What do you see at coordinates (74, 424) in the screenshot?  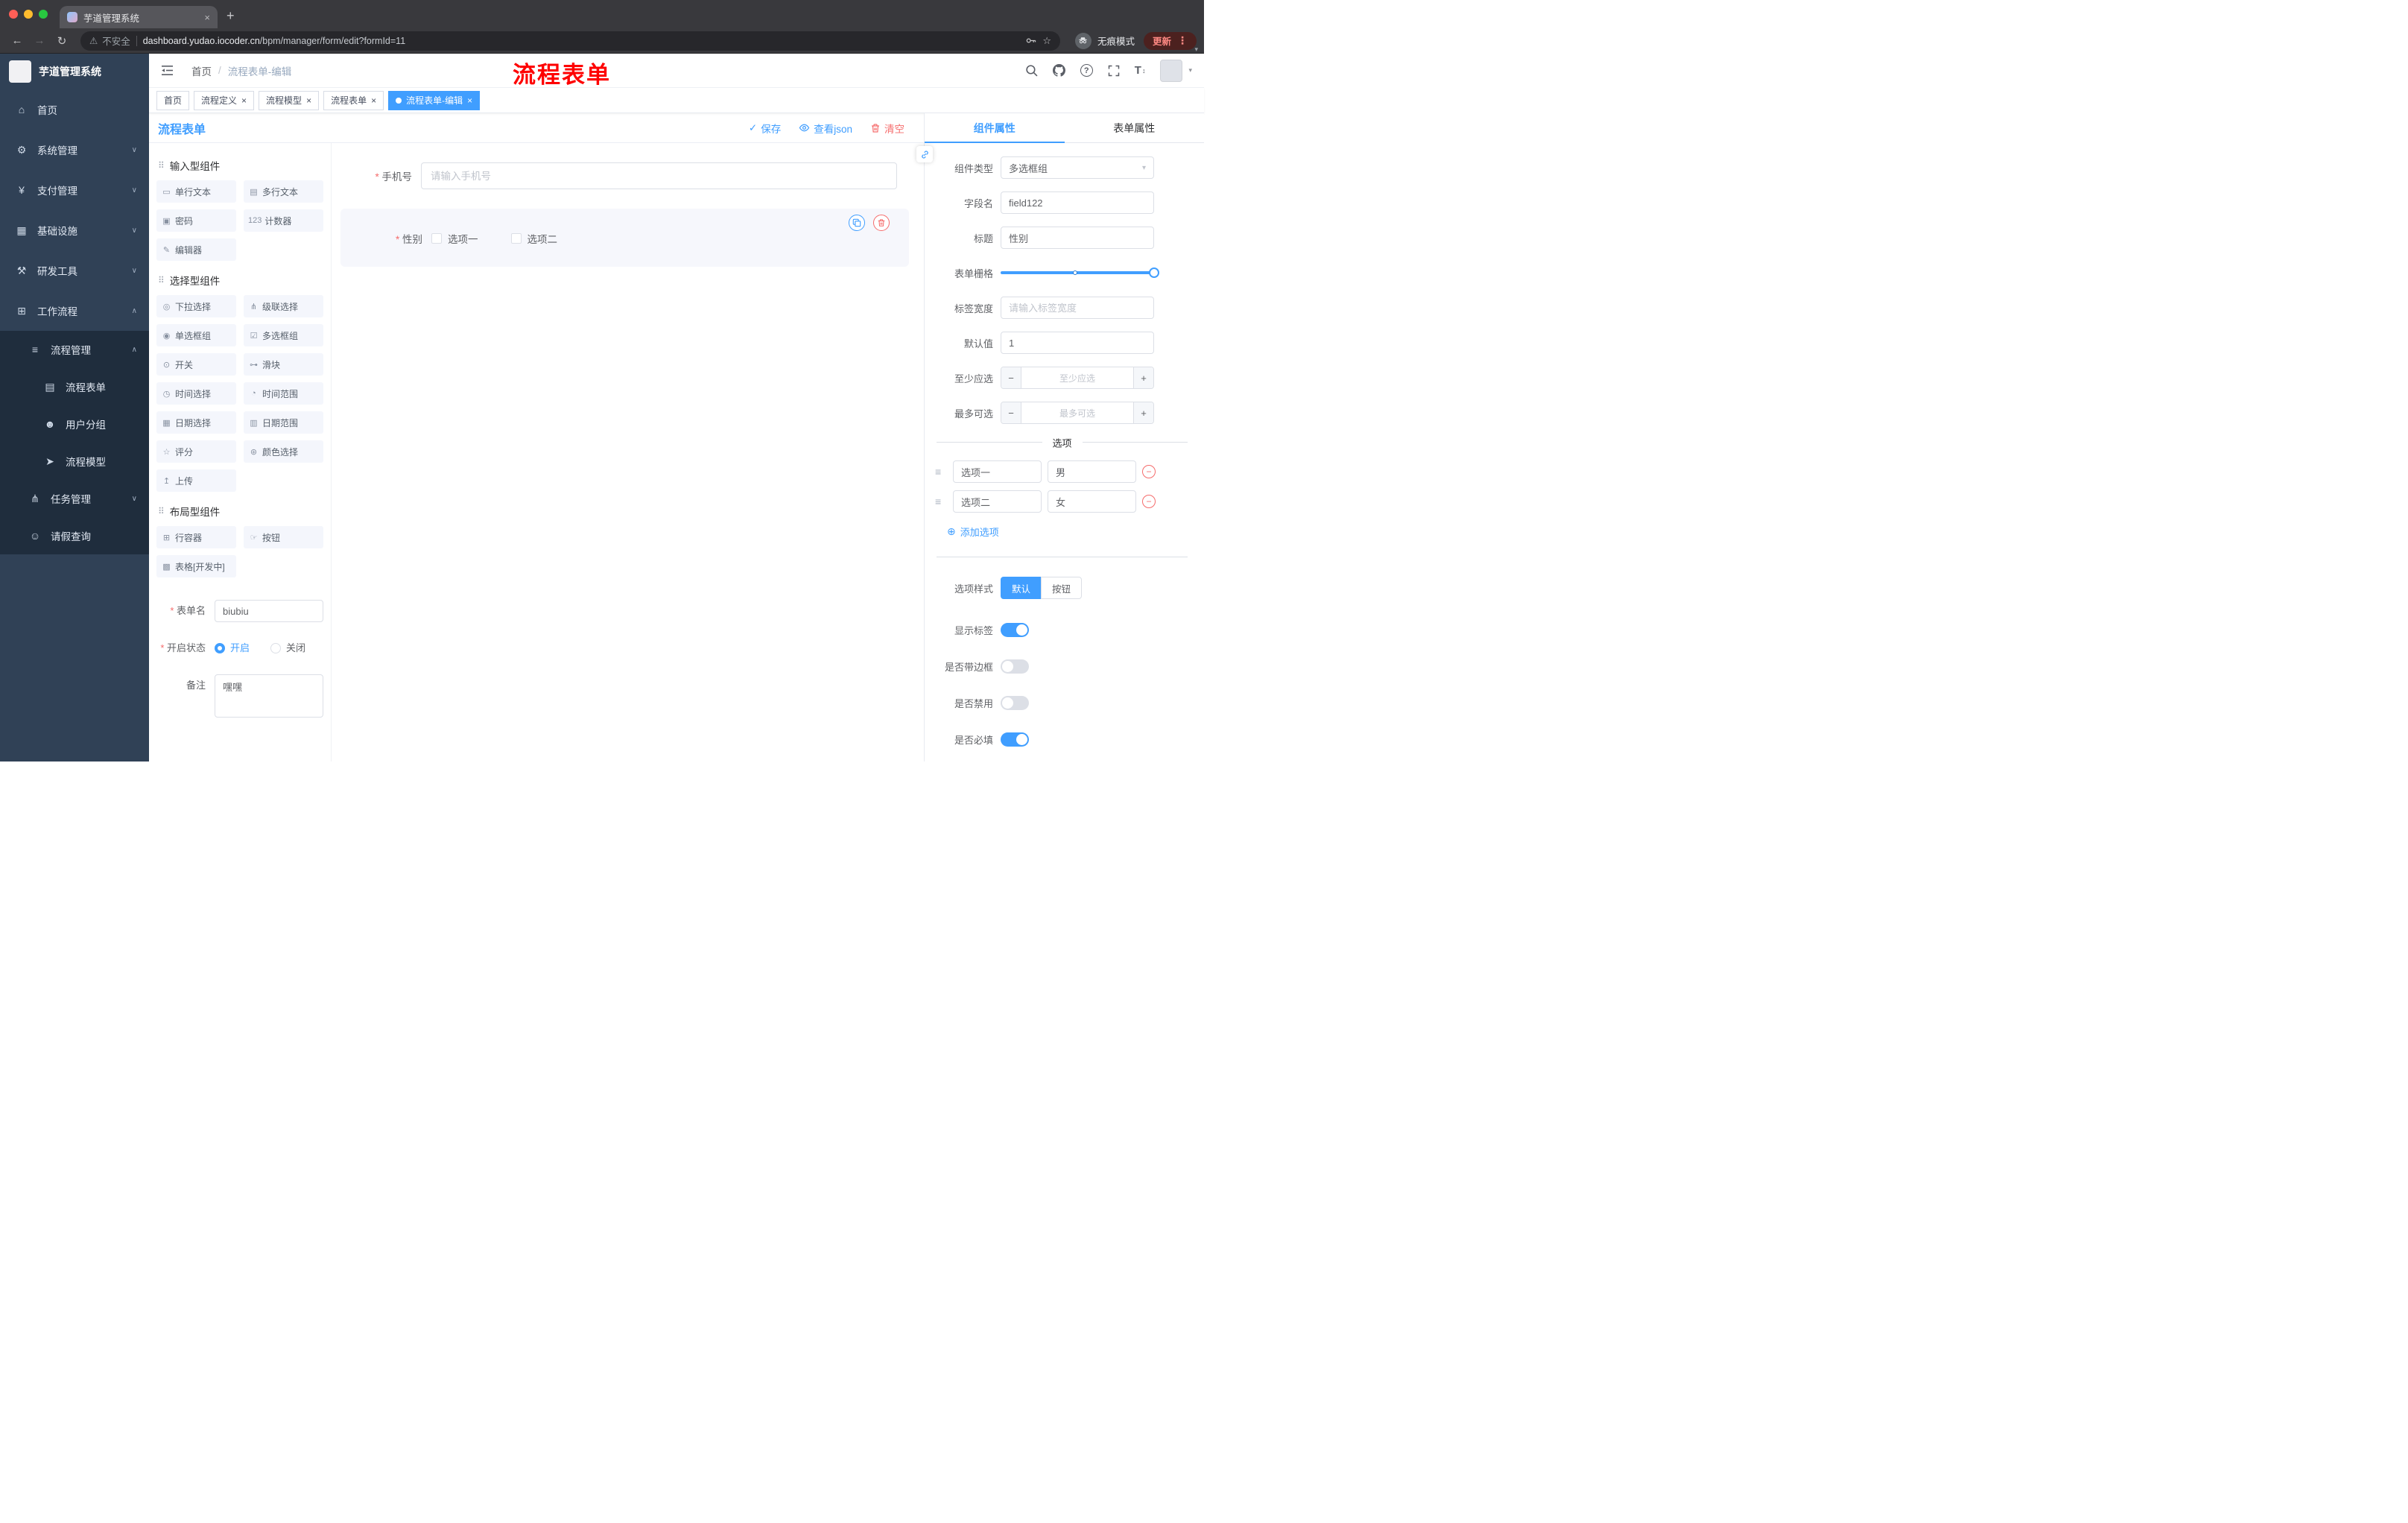 I see `sidebar-item: ☻ 用户分组` at bounding box center [74, 424].